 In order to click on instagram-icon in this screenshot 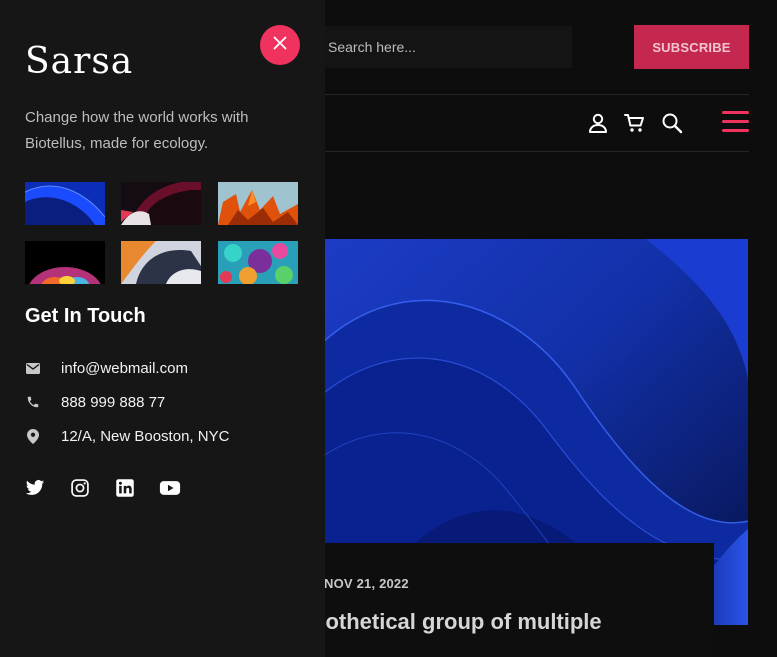, I will do `click(80, 488)`.